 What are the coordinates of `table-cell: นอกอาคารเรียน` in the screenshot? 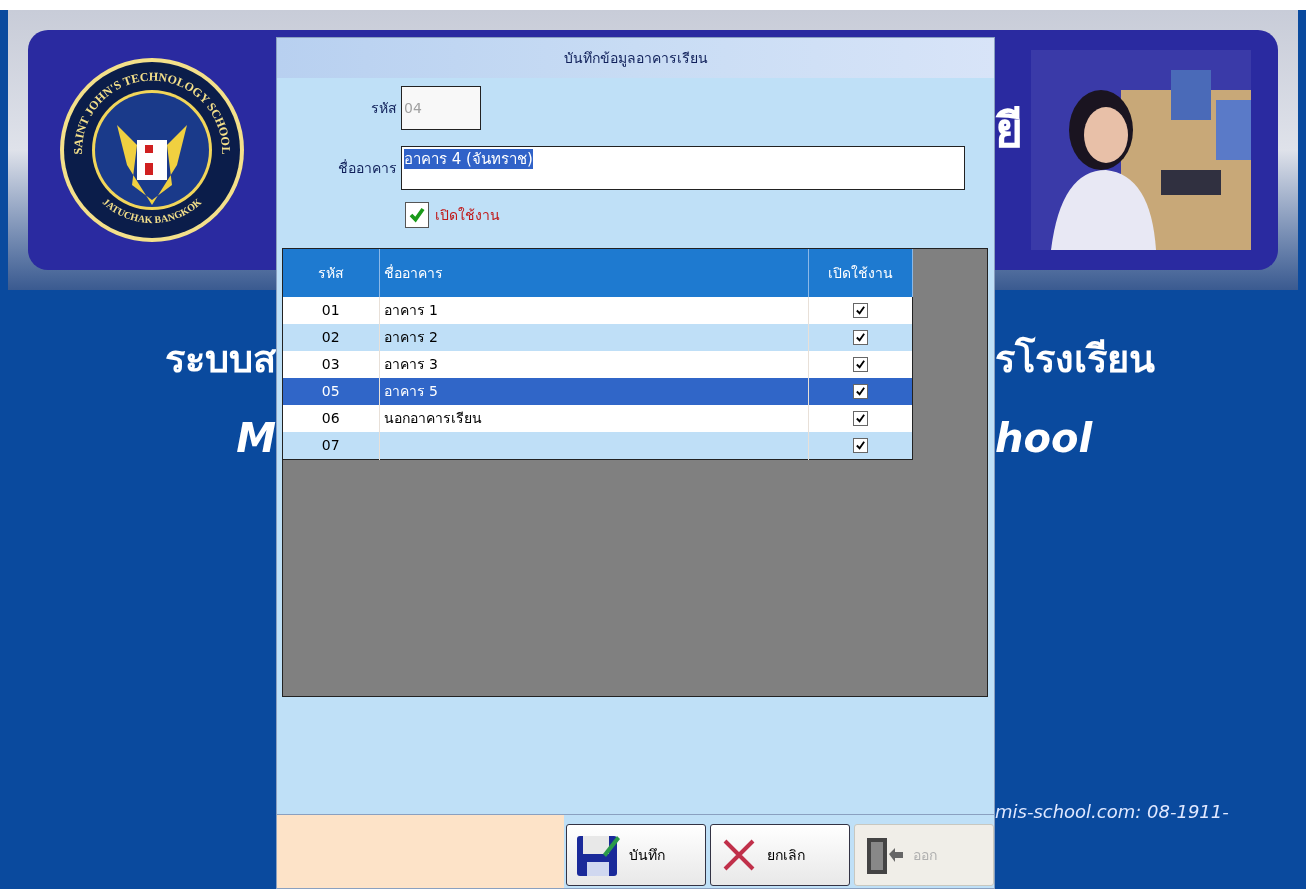 It's located at (432, 418).